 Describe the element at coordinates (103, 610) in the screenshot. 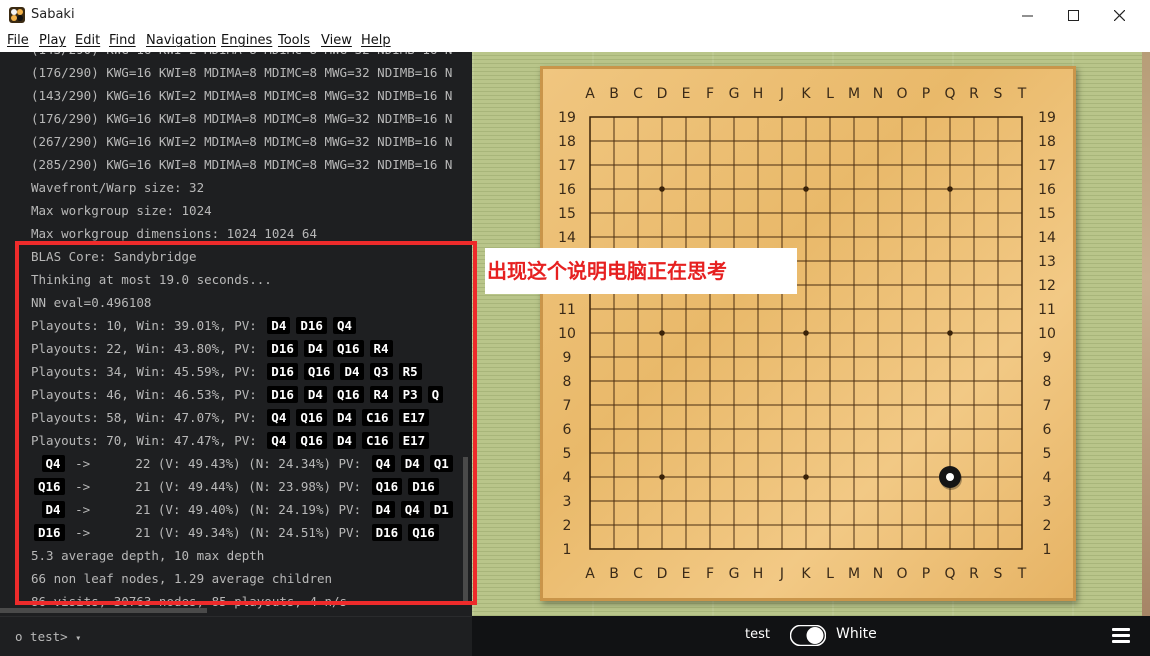

I see `console-horizontal-scrollbar` at that location.